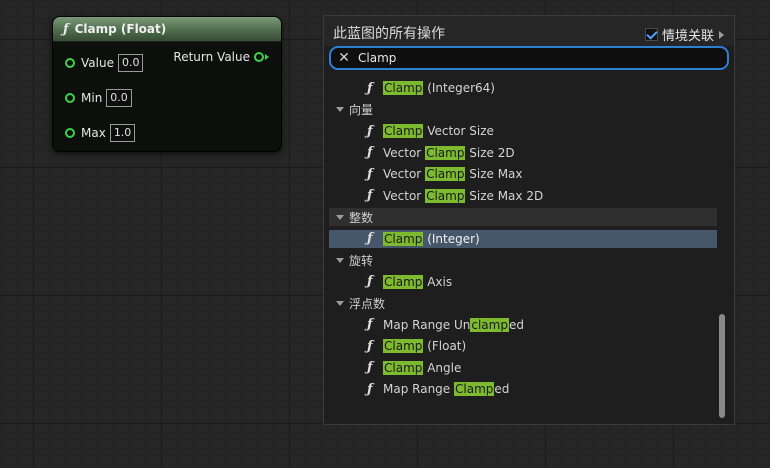 This screenshot has width=770, height=468. I want to click on input-pin-row-max: Max 1.0, so click(100, 133).